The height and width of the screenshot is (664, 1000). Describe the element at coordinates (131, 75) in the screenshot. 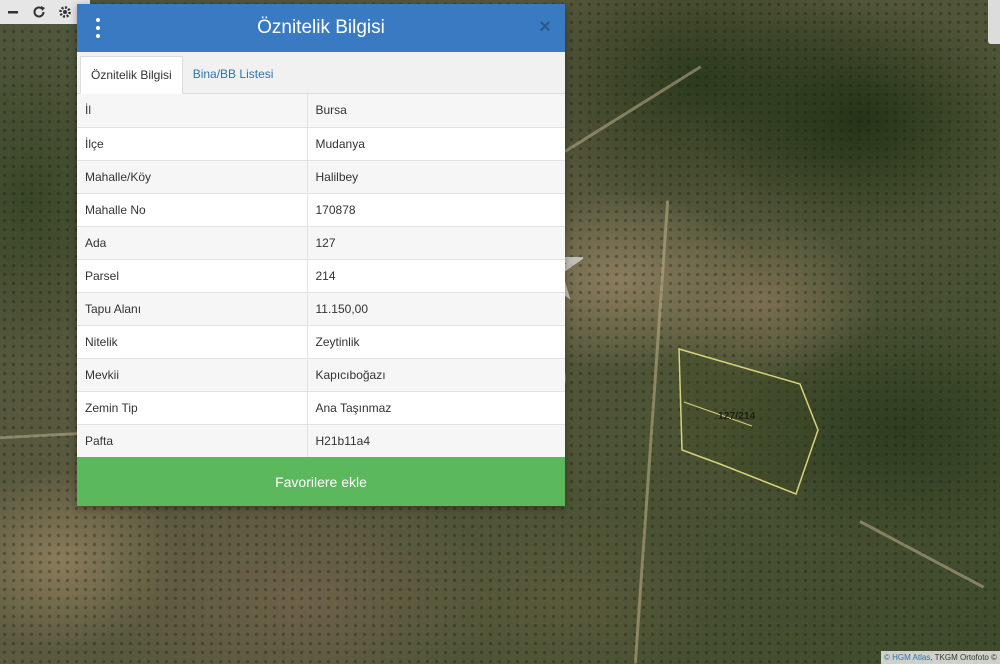

I see `tab-attribute-info: Öznitelik Bilgisi` at that location.